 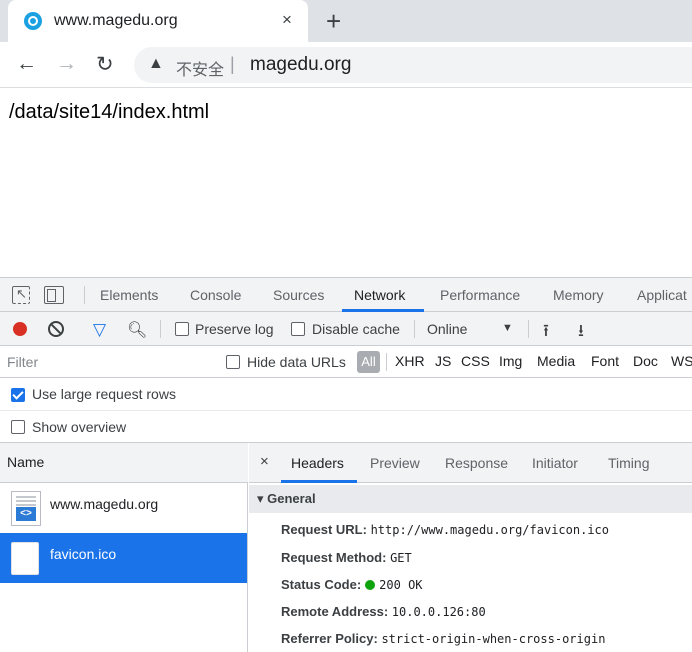 What do you see at coordinates (555, 463) in the screenshot?
I see `tab-initiator: Initiator` at bounding box center [555, 463].